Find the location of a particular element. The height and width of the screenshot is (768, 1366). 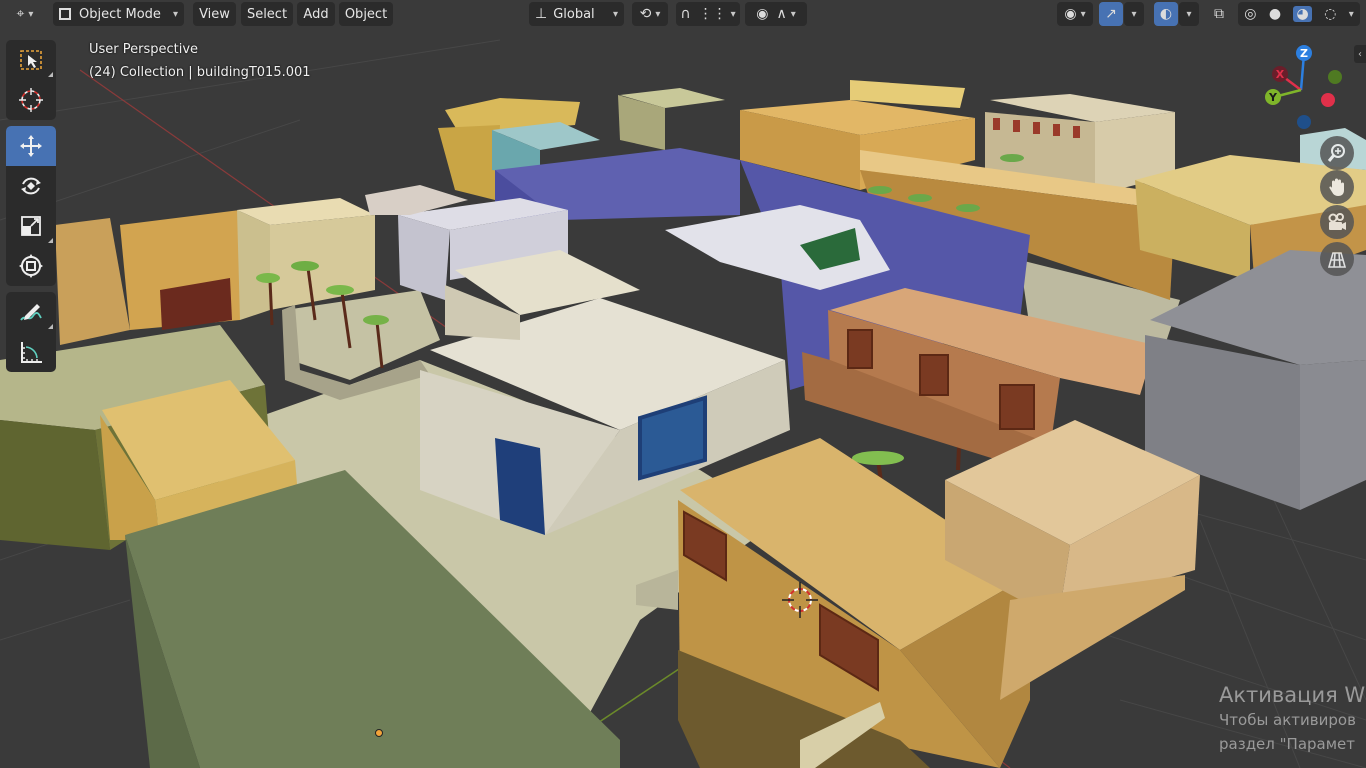

transform-icon is located at coordinates (31, 266).